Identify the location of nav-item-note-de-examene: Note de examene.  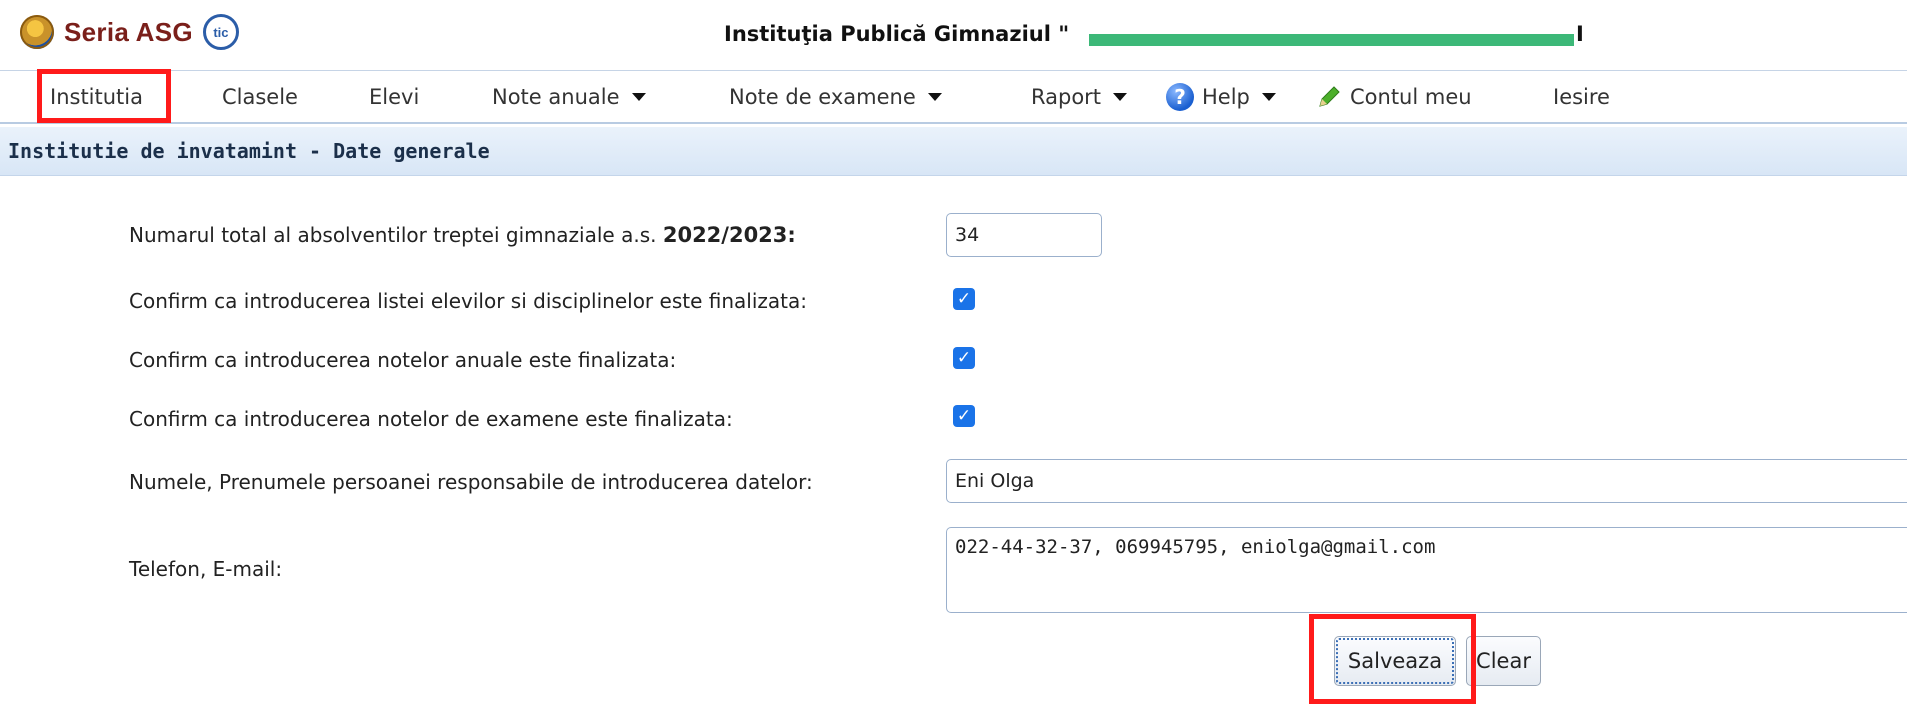
(835, 97).